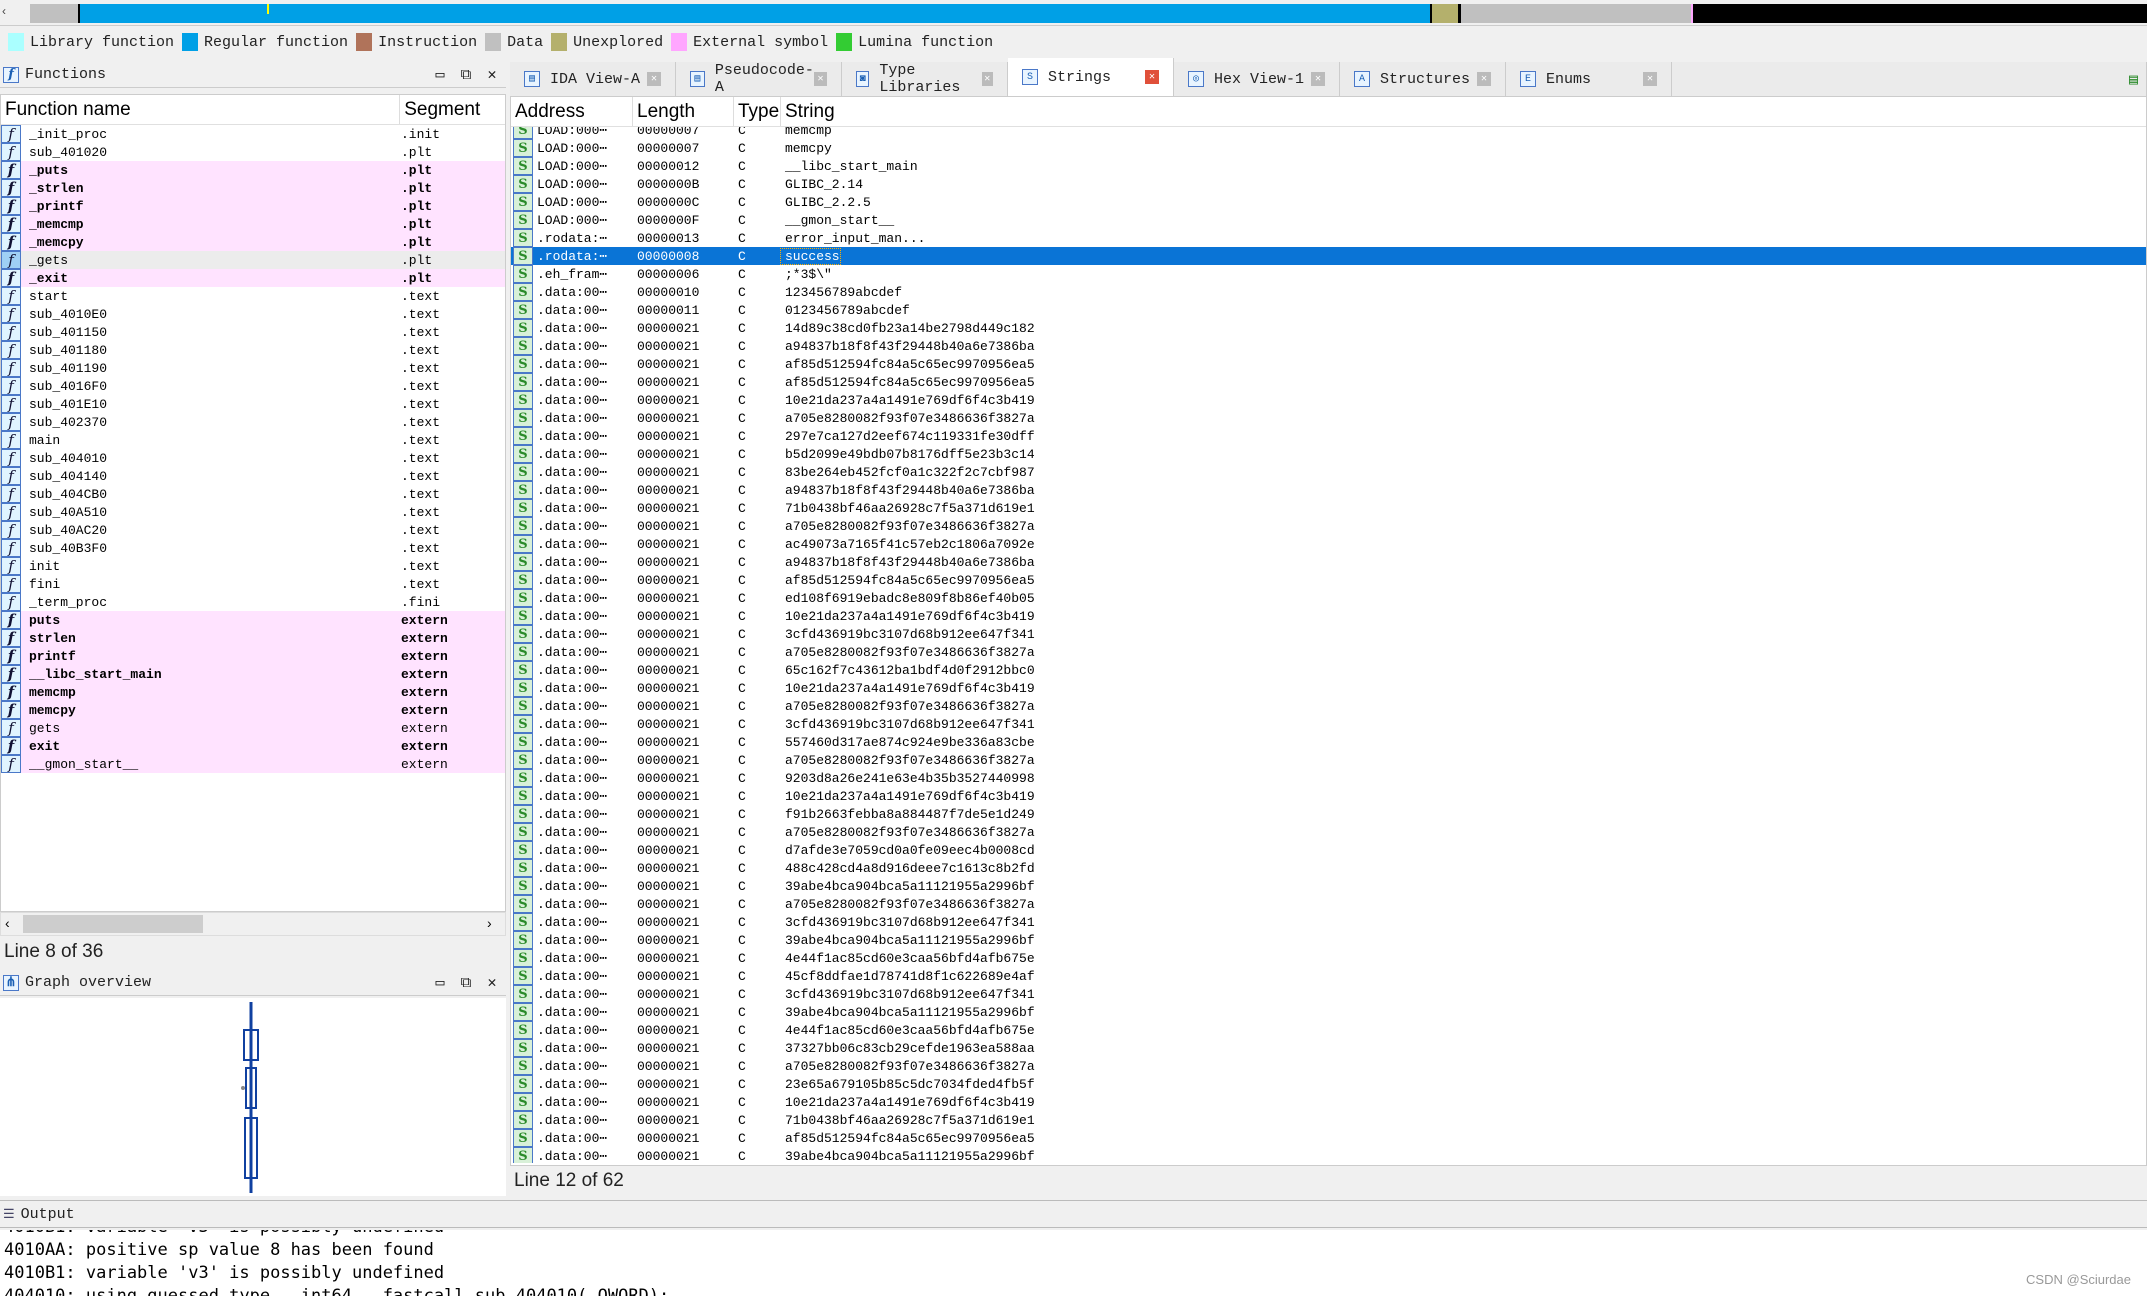 This screenshot has height=1296, width=2147. I want to click on tab-structures: A Structures ✕, so click(1423, 79).